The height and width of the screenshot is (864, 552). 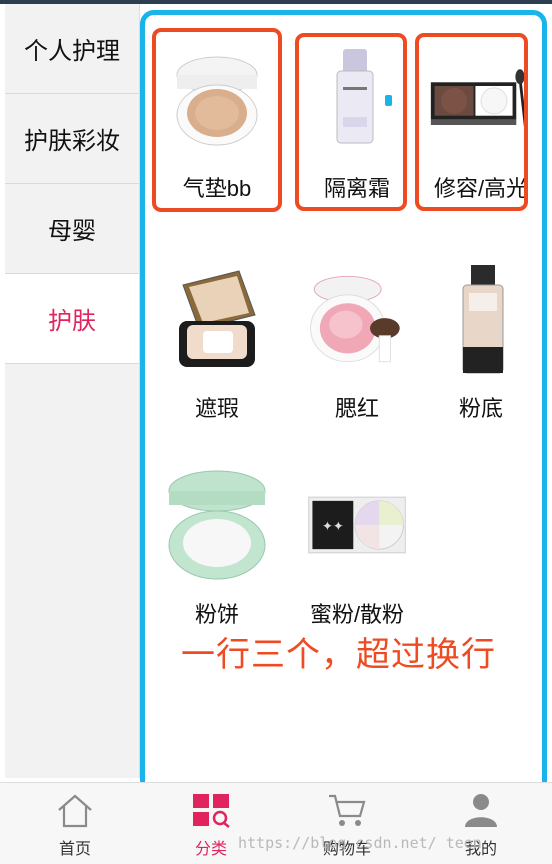 What do you see at coordinates (481, 319) in the screenshot?
I see `foundation-bottle-icon` at bounding box center [481, 319].